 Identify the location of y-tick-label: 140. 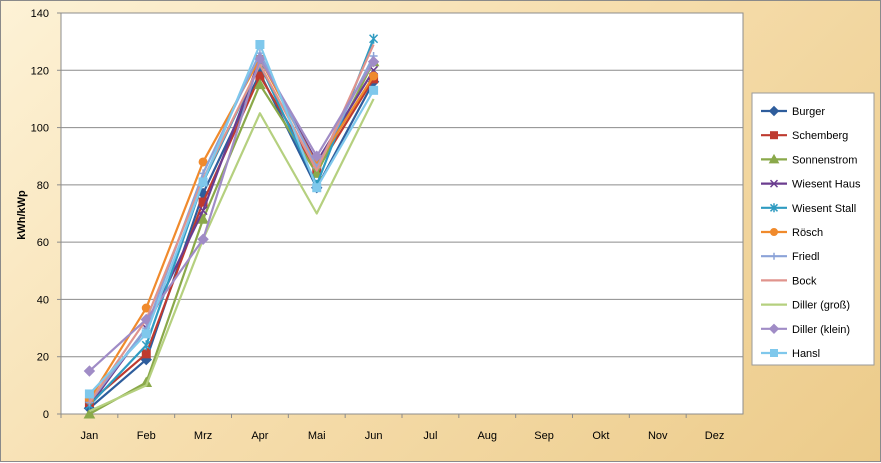
(40, 14).